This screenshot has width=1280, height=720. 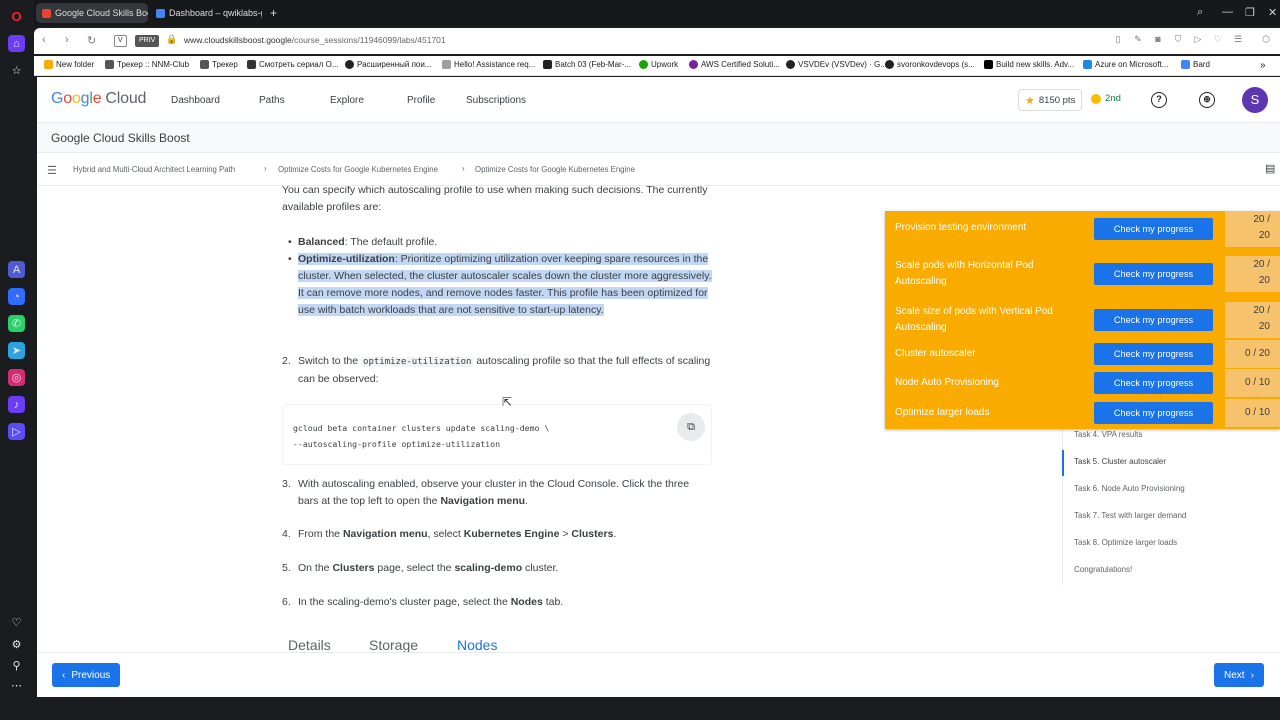 I want to click on bookmark-label: Трекер, so click(x=225, y=64).